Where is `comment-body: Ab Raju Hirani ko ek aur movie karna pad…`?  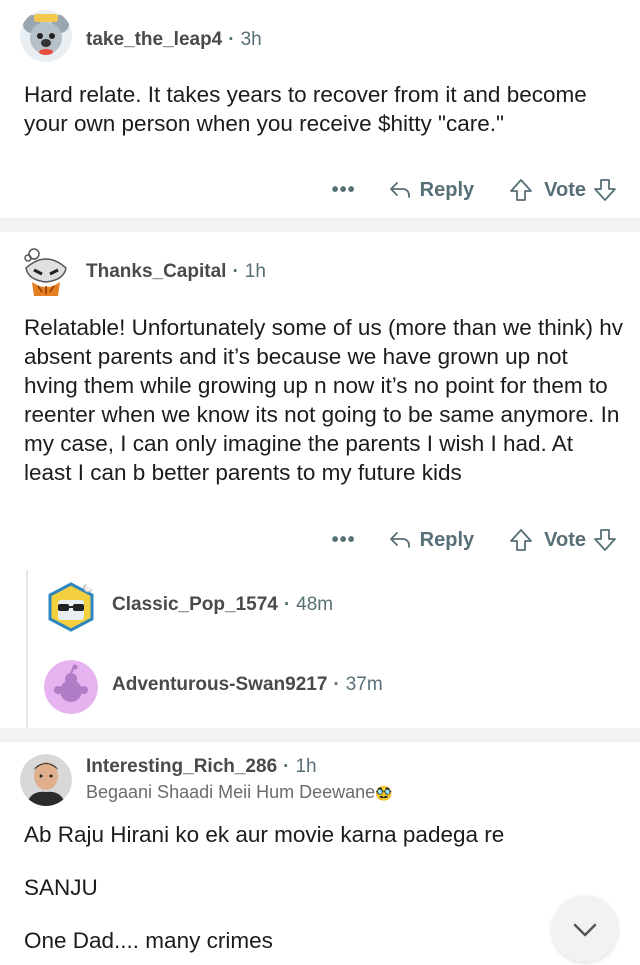
comment-body: Ab Raju Hirani ko ek aur movie karna pad… is located at coordinates (264, 887).